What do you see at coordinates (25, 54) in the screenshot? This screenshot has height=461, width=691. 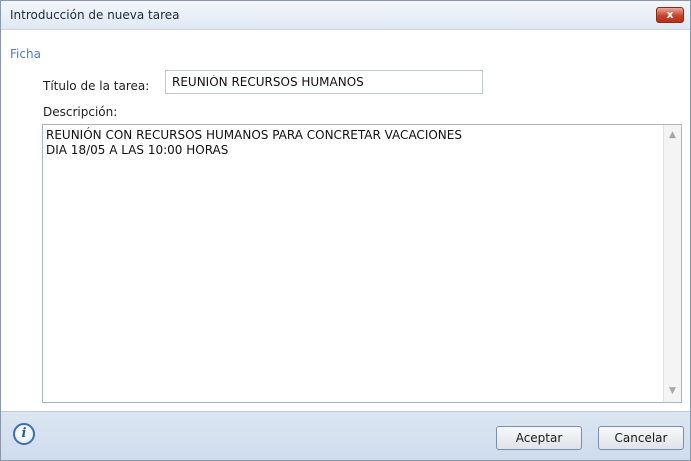 I see `tab-ficha: Ficha` at bounding box center [25, 54].